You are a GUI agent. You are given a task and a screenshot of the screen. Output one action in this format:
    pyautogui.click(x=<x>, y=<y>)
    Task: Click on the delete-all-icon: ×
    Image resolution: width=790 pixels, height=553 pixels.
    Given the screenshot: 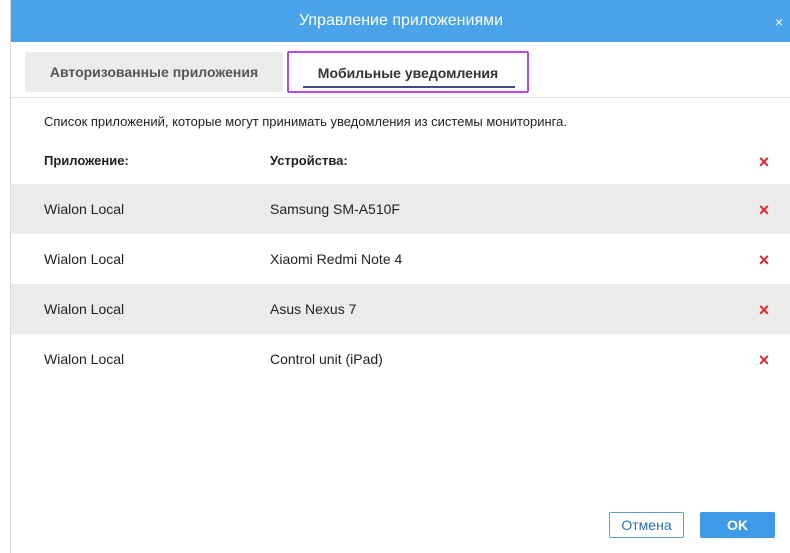 What is the action you would take?
    pyautogui.click(x=764, y=162)
    